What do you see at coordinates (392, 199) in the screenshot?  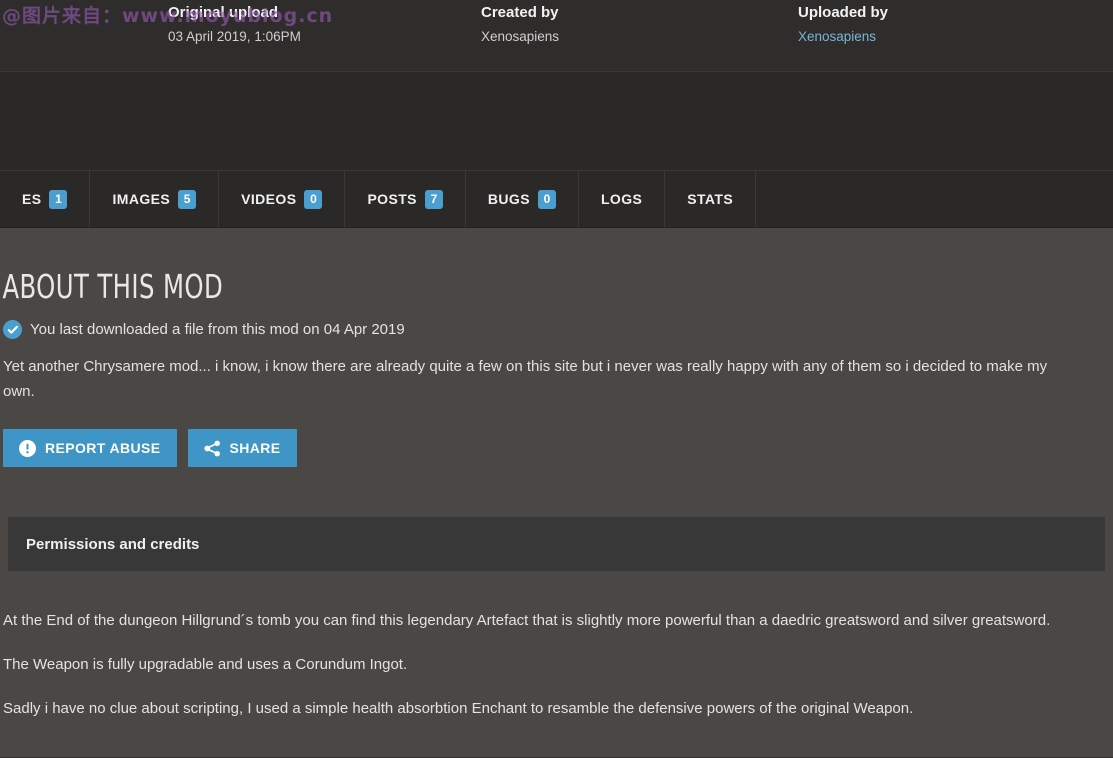 I see `tab-posts-label: POSTS` at bounding box center [392, 199].